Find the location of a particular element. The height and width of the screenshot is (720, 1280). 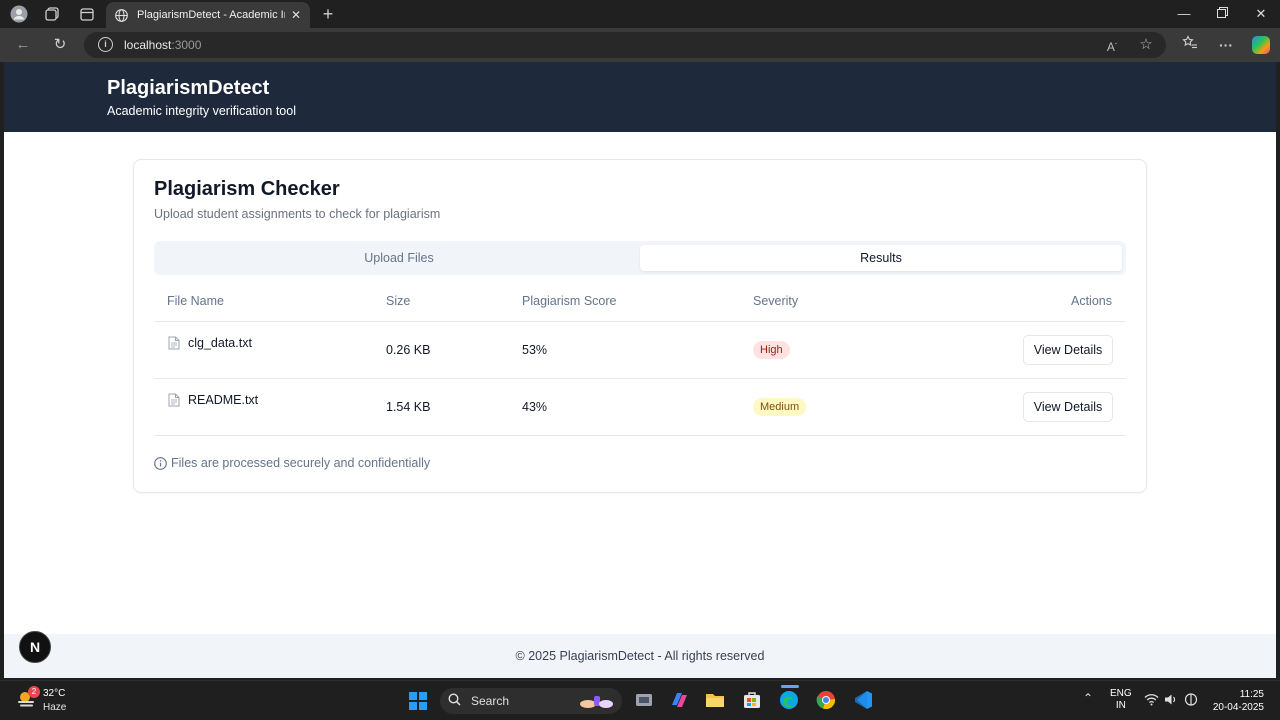

favorite-star-icon: ☆ is located at coordinates (1146, 45).